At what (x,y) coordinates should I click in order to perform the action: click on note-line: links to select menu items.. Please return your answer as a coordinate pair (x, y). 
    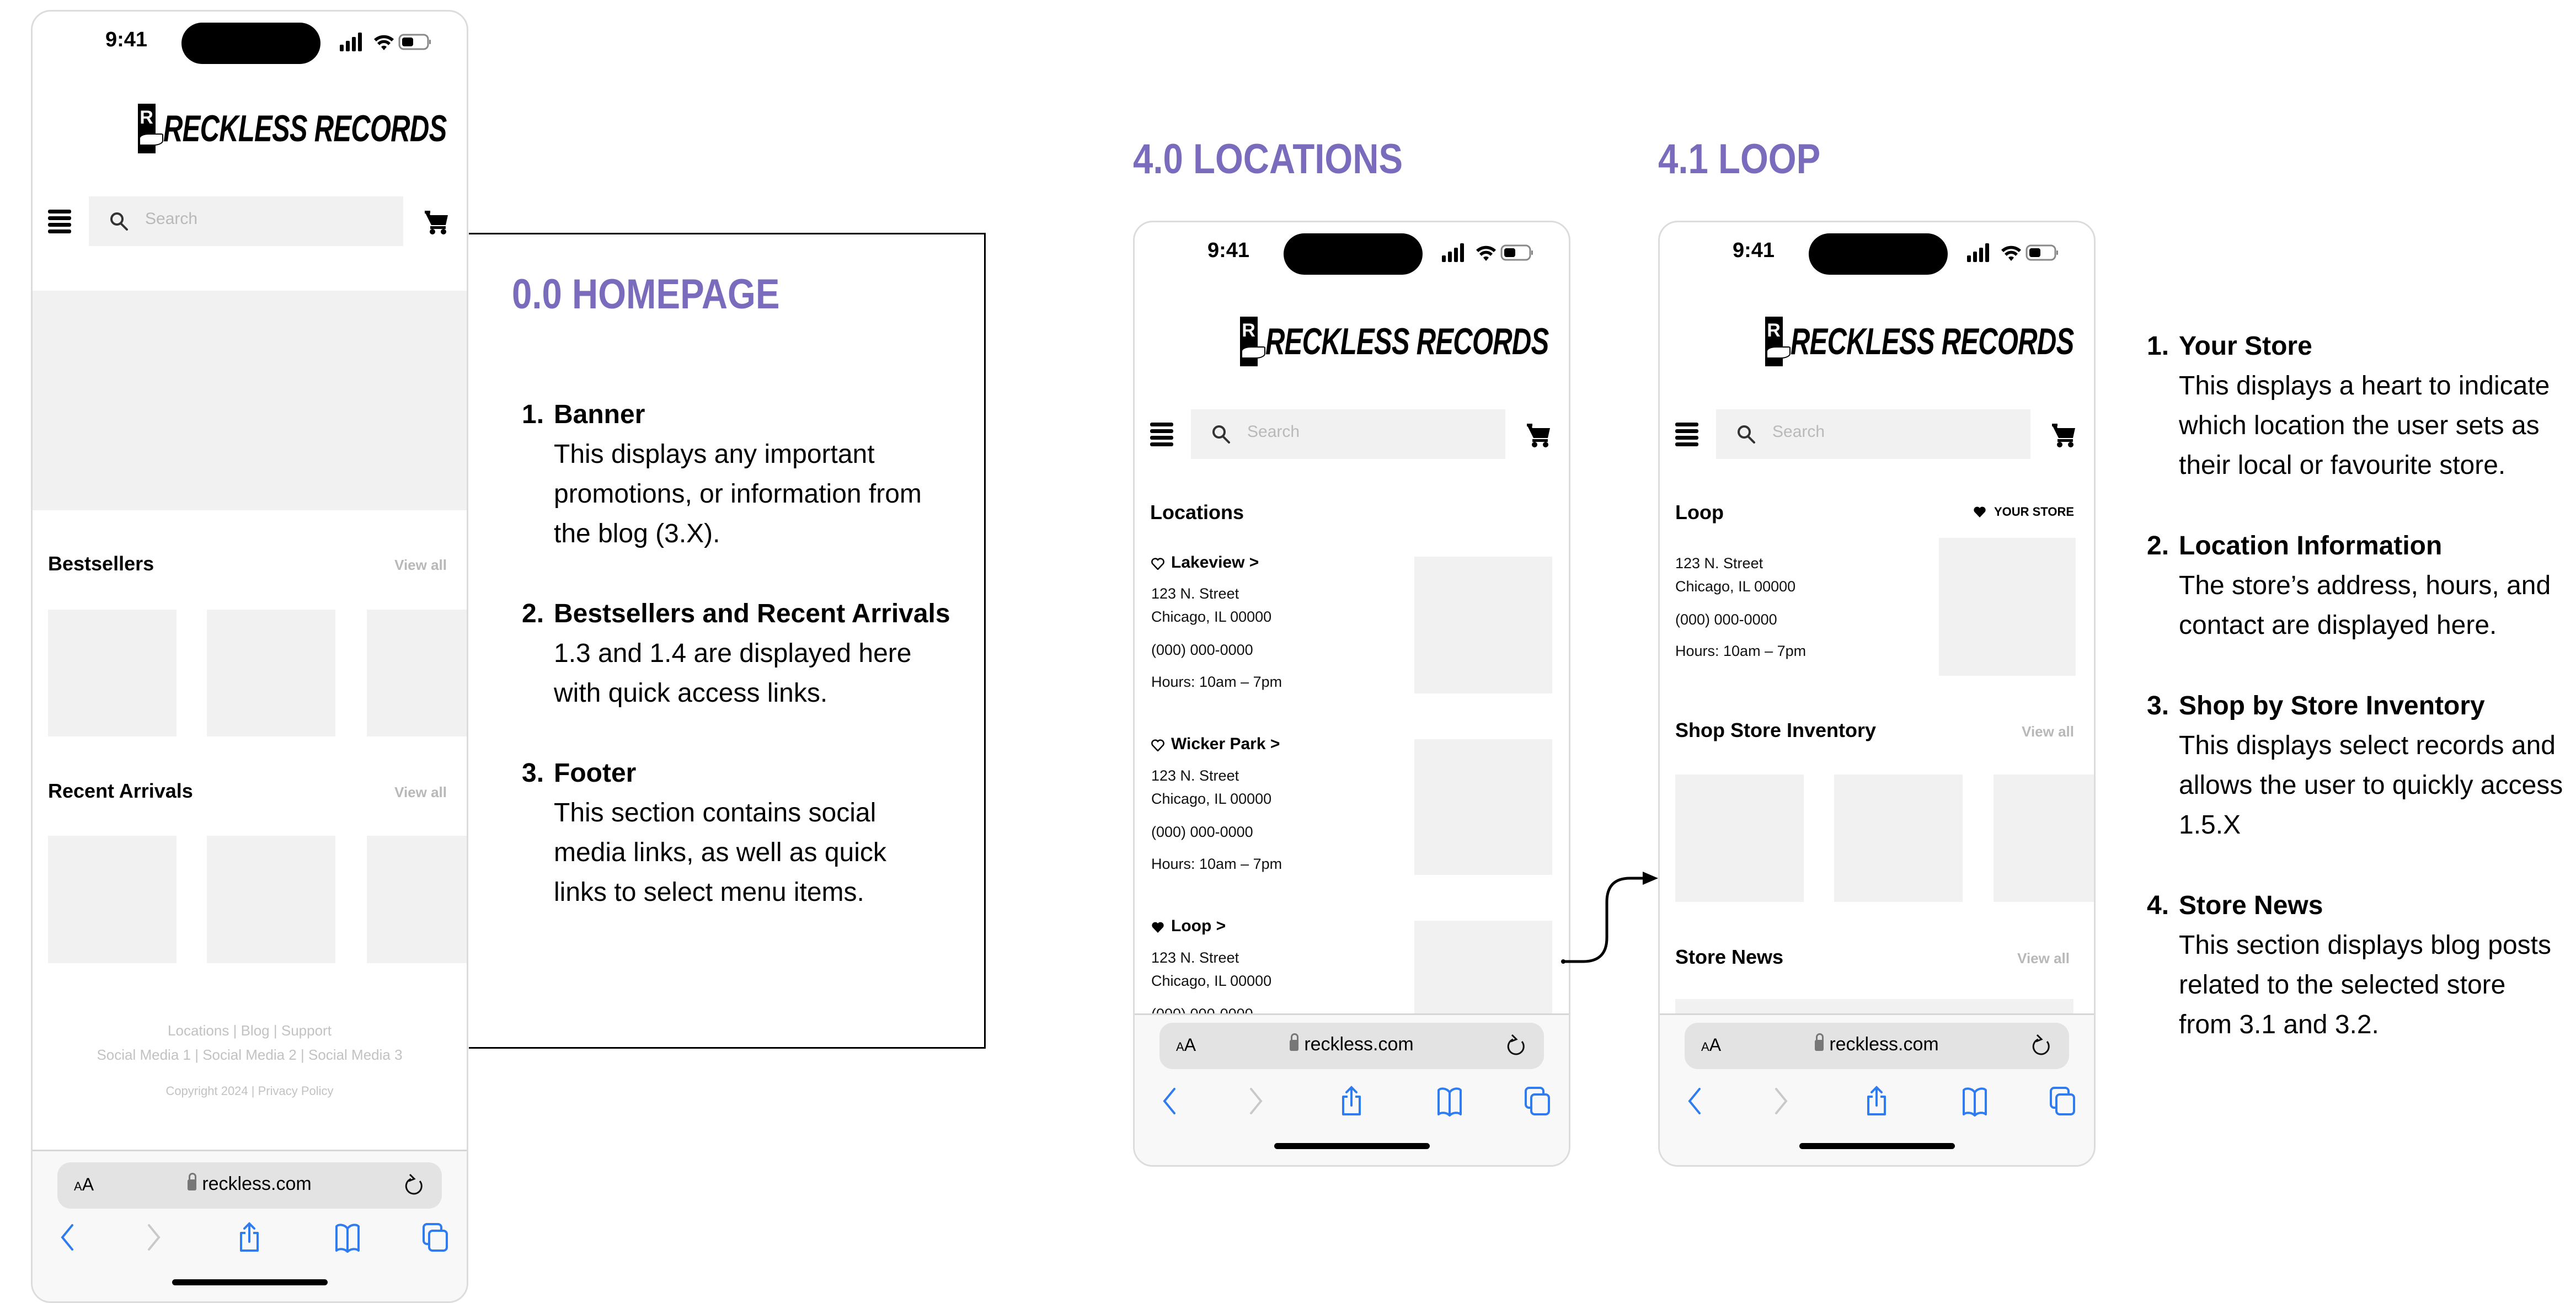
    Looking at the image, I should click on (709, 892).